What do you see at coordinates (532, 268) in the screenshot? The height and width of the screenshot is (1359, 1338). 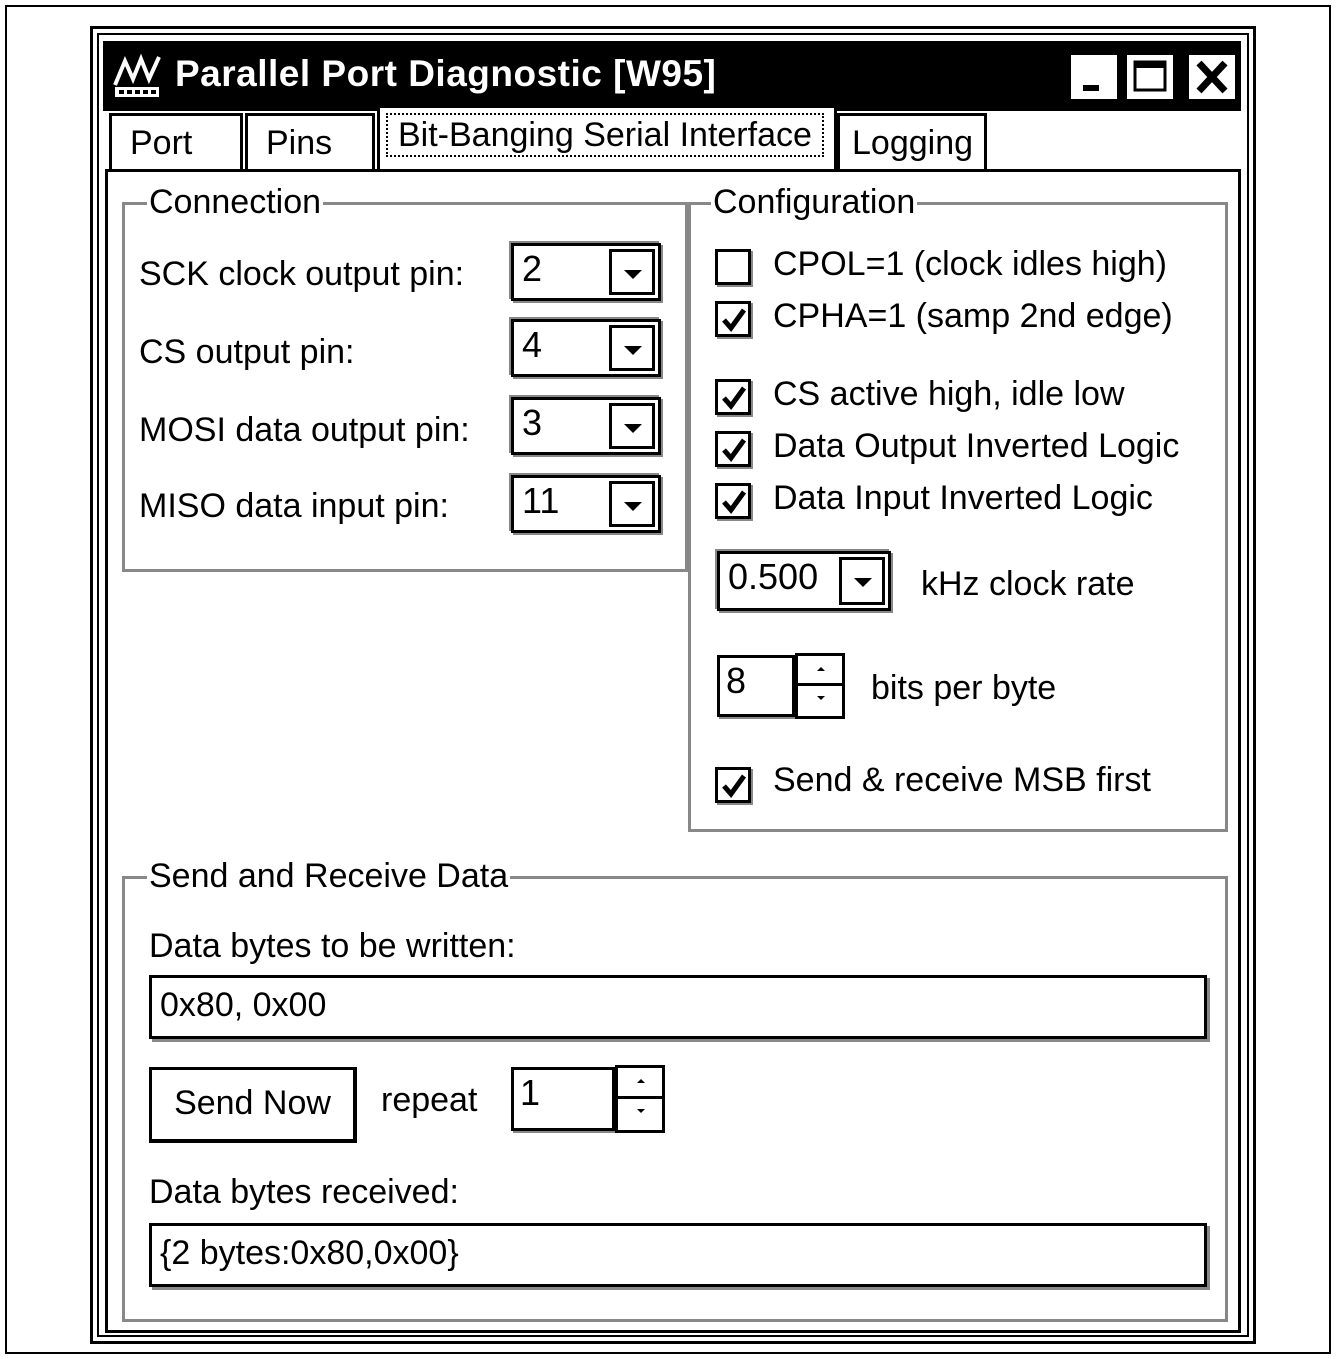 I see `sck-pin-value: 2` at bounding box center [532, 268].